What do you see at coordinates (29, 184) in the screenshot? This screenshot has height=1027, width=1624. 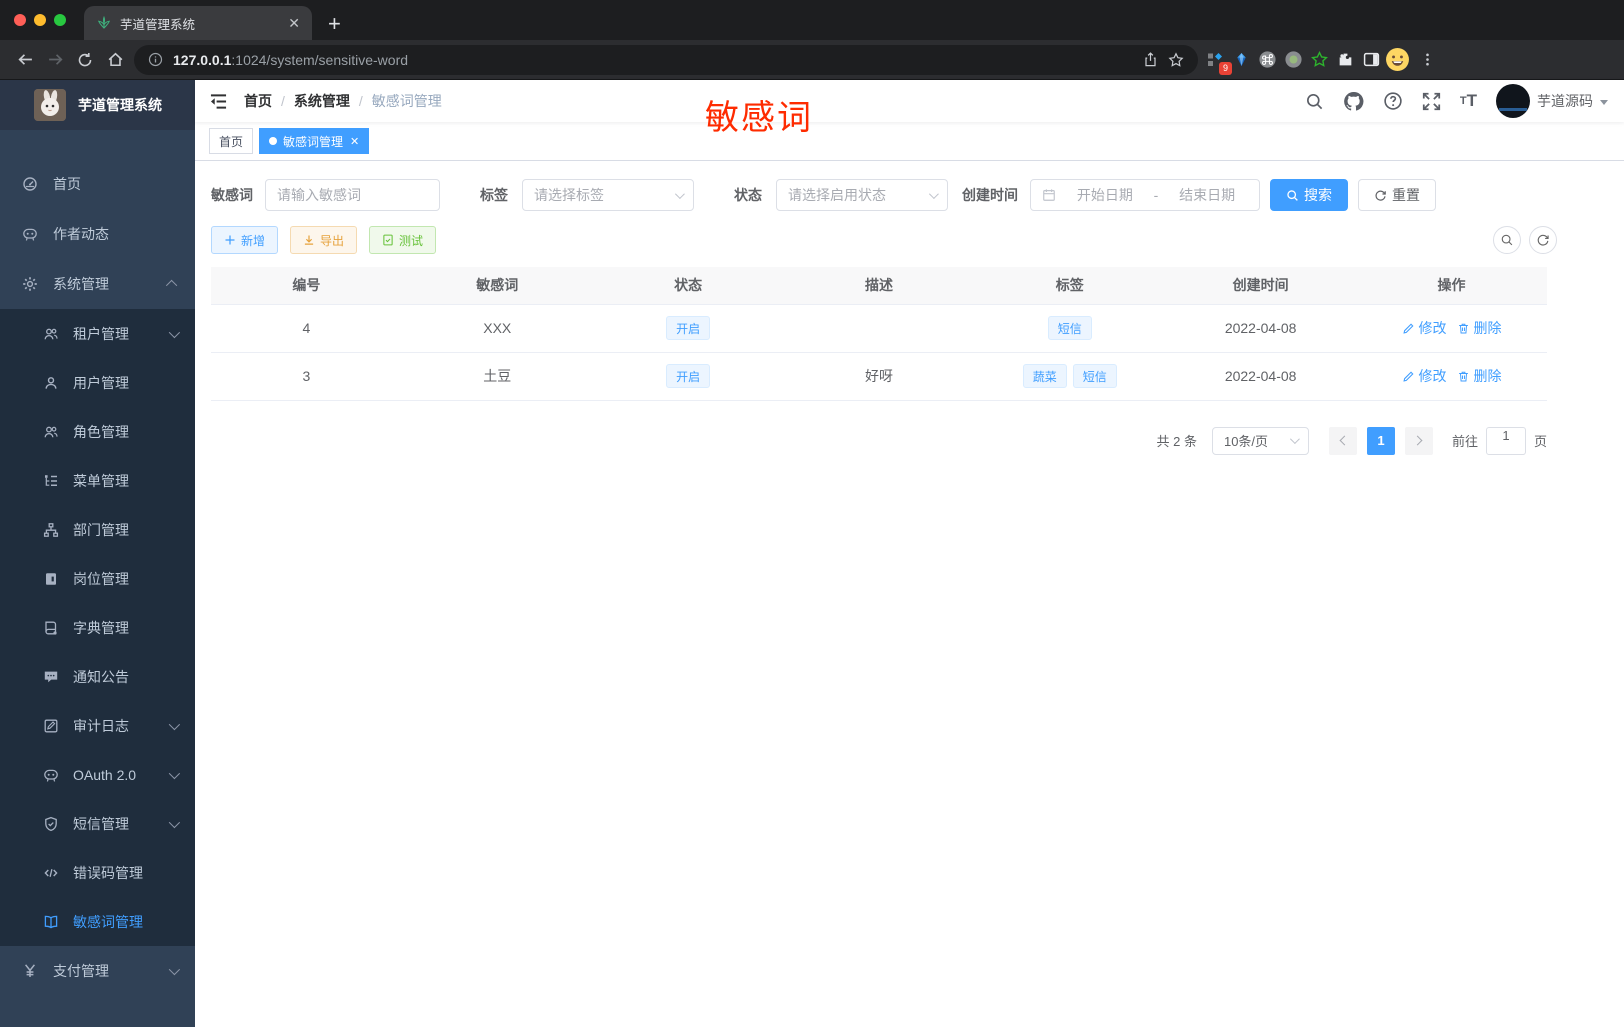 I see `dashboard-icon` at bounding box center [29, 184].